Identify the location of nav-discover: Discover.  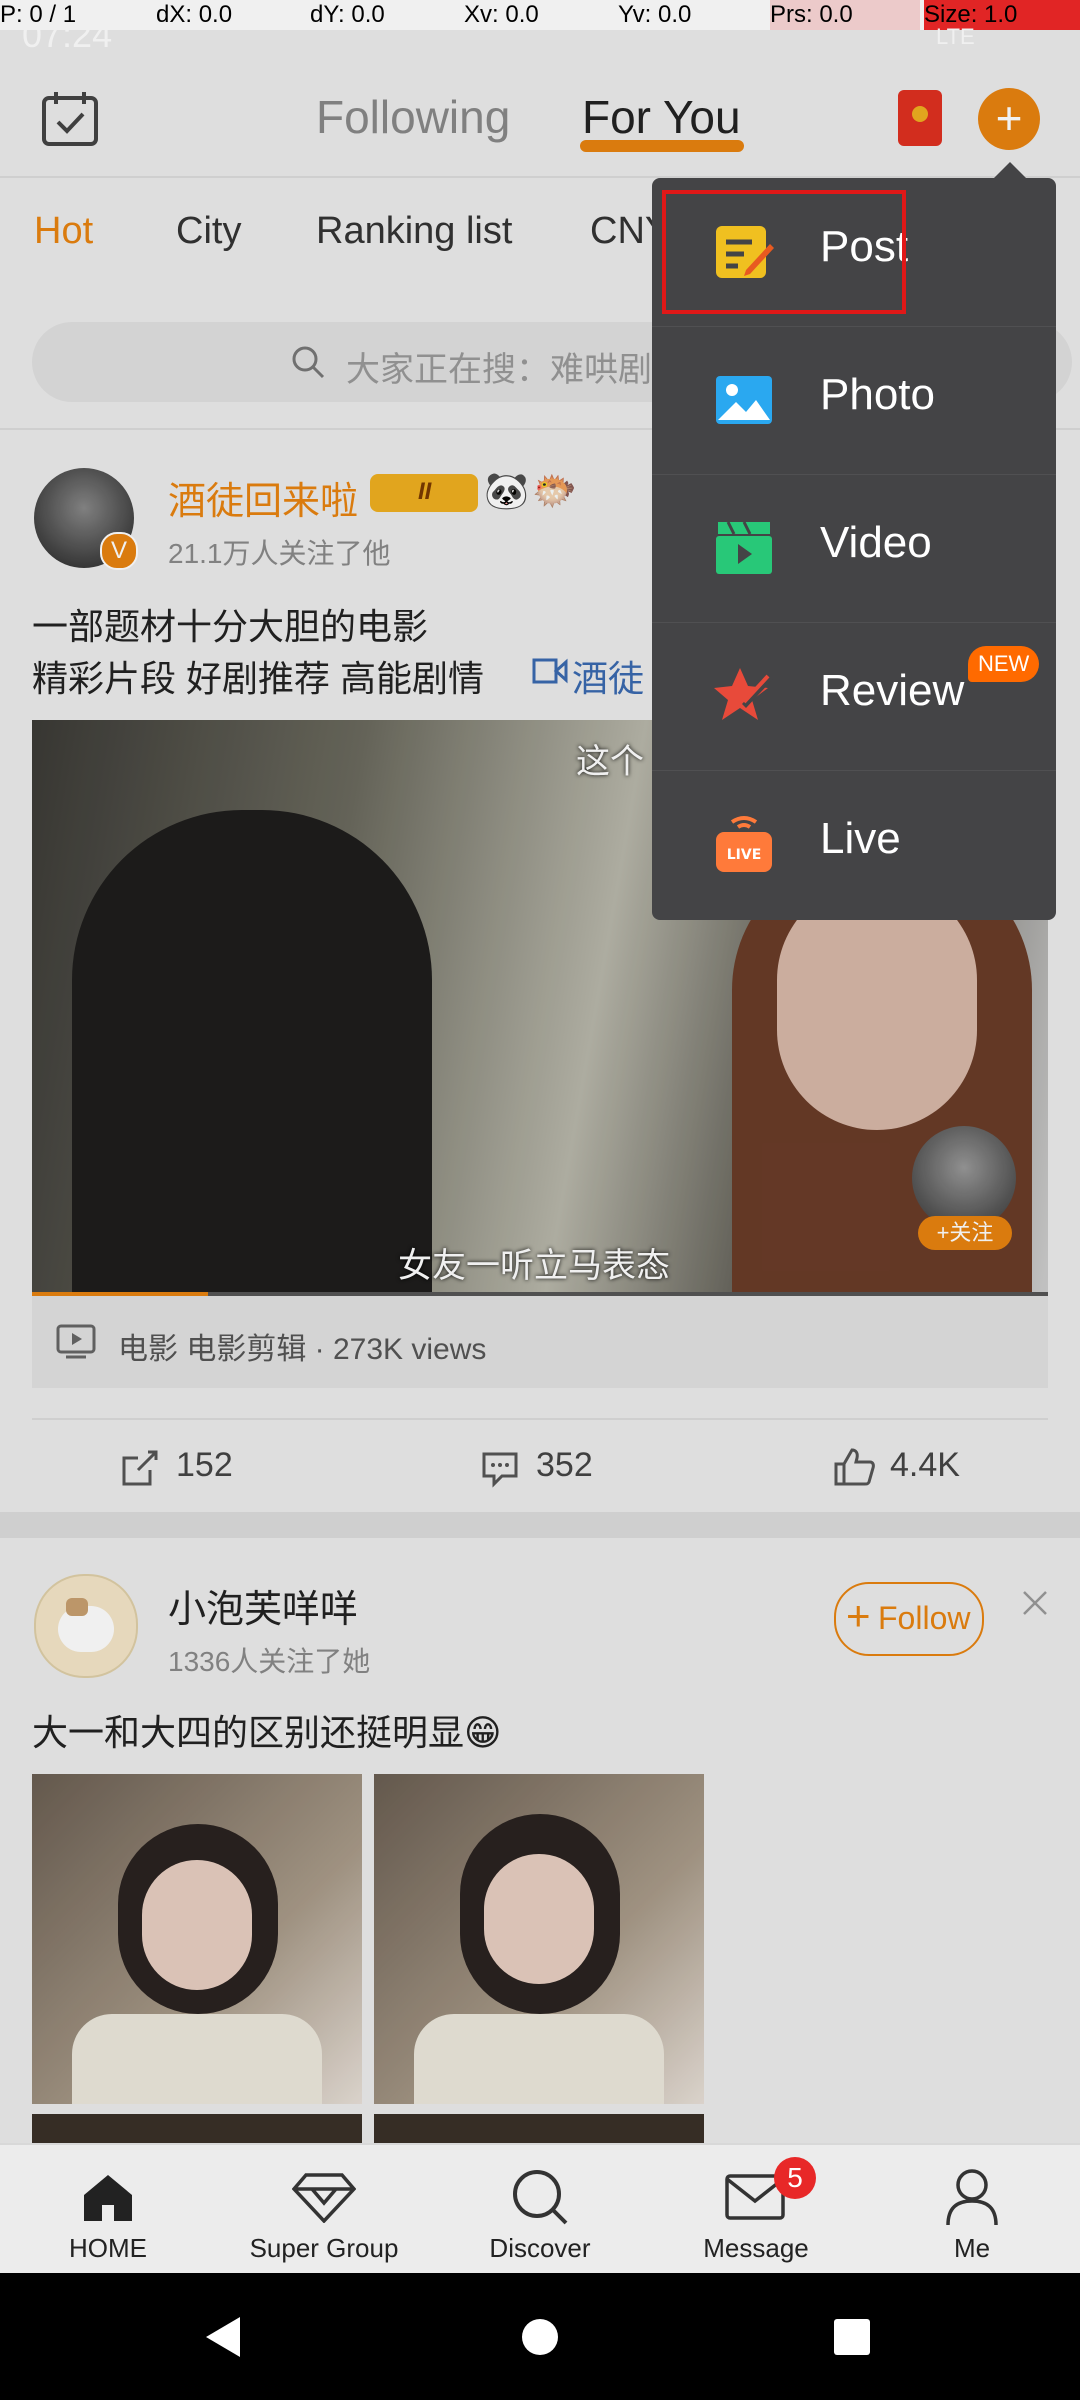
(540, 2210).